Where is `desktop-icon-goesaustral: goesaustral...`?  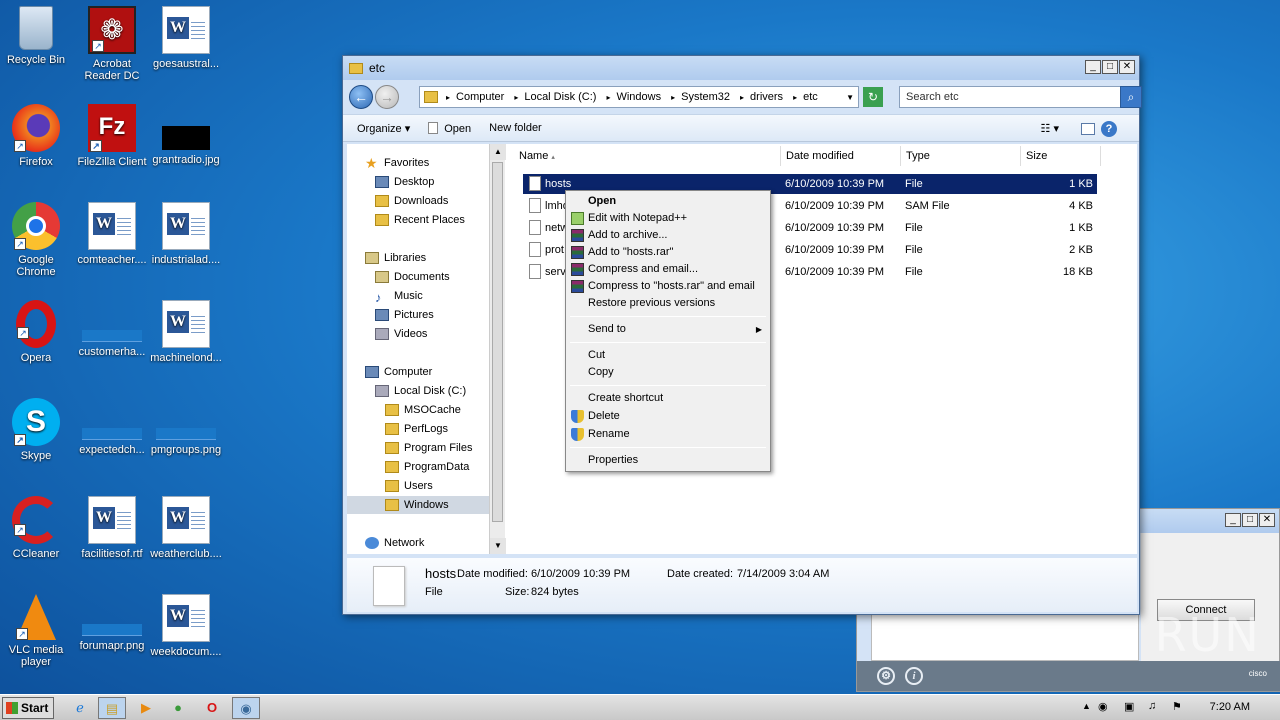 desktop-icon-goesaustral: goesaustral... is located at coordinates (186, 38).